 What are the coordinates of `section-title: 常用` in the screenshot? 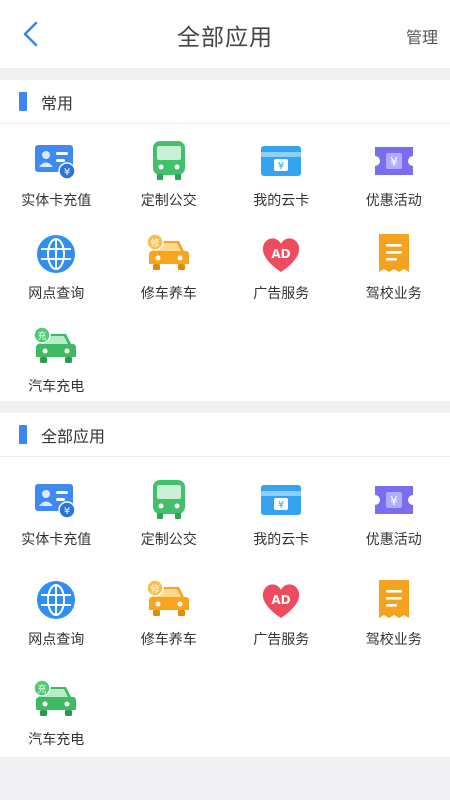 It's located at (57, 103).